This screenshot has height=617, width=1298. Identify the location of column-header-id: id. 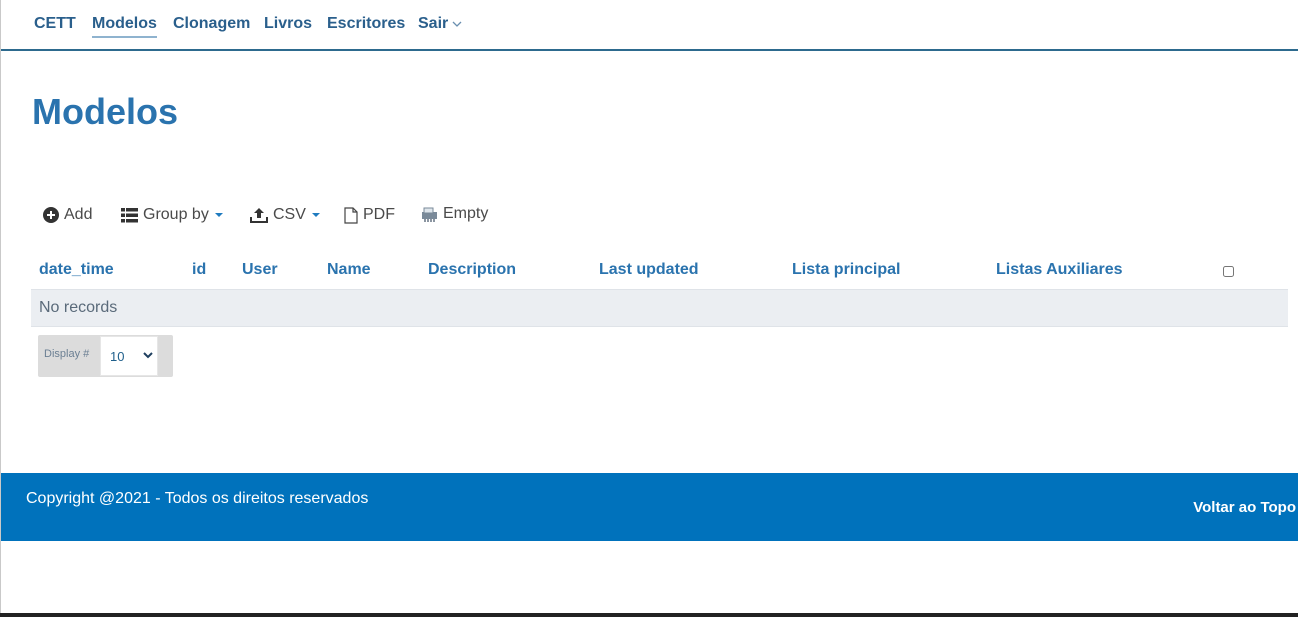
(199, 270).